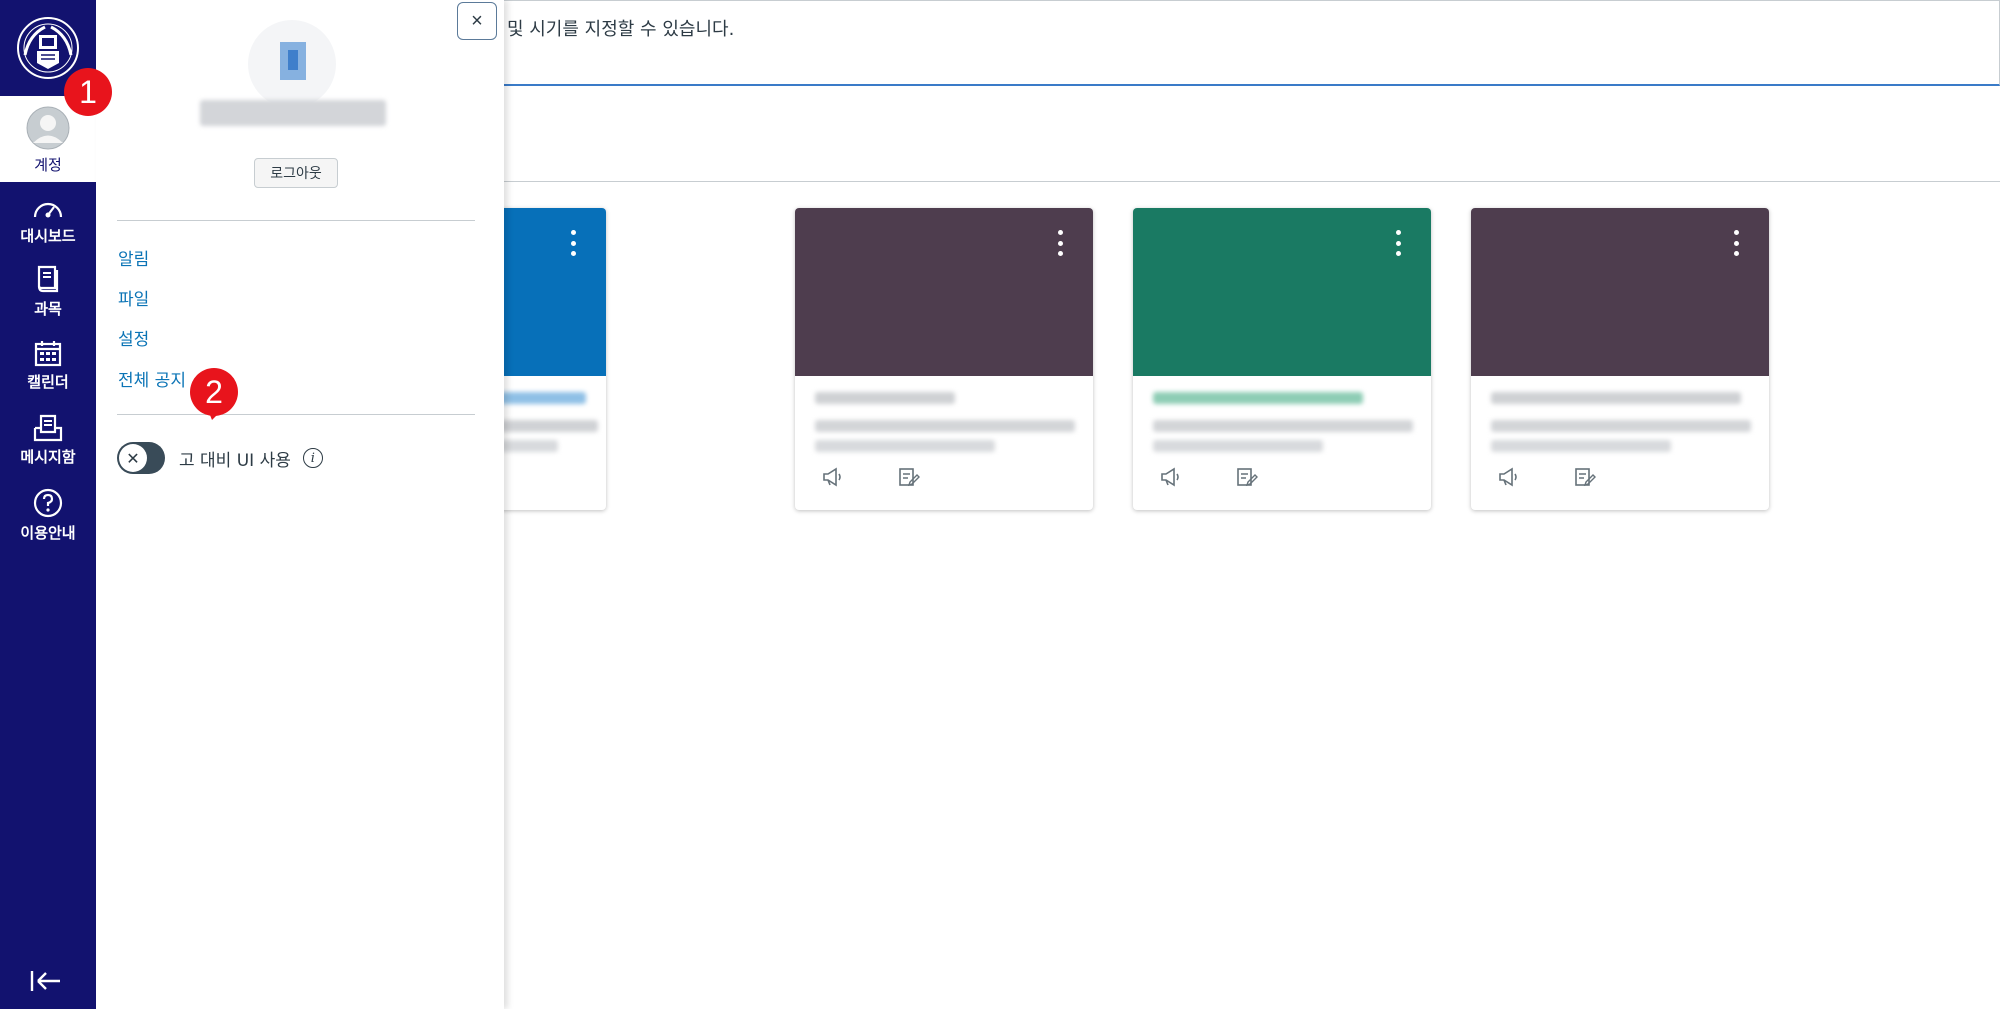 Image resolution: width=2000 pixels, height=1009 pixels. I want to click on tray-link-global-announcements: 전체 공지, so click(152, 378).